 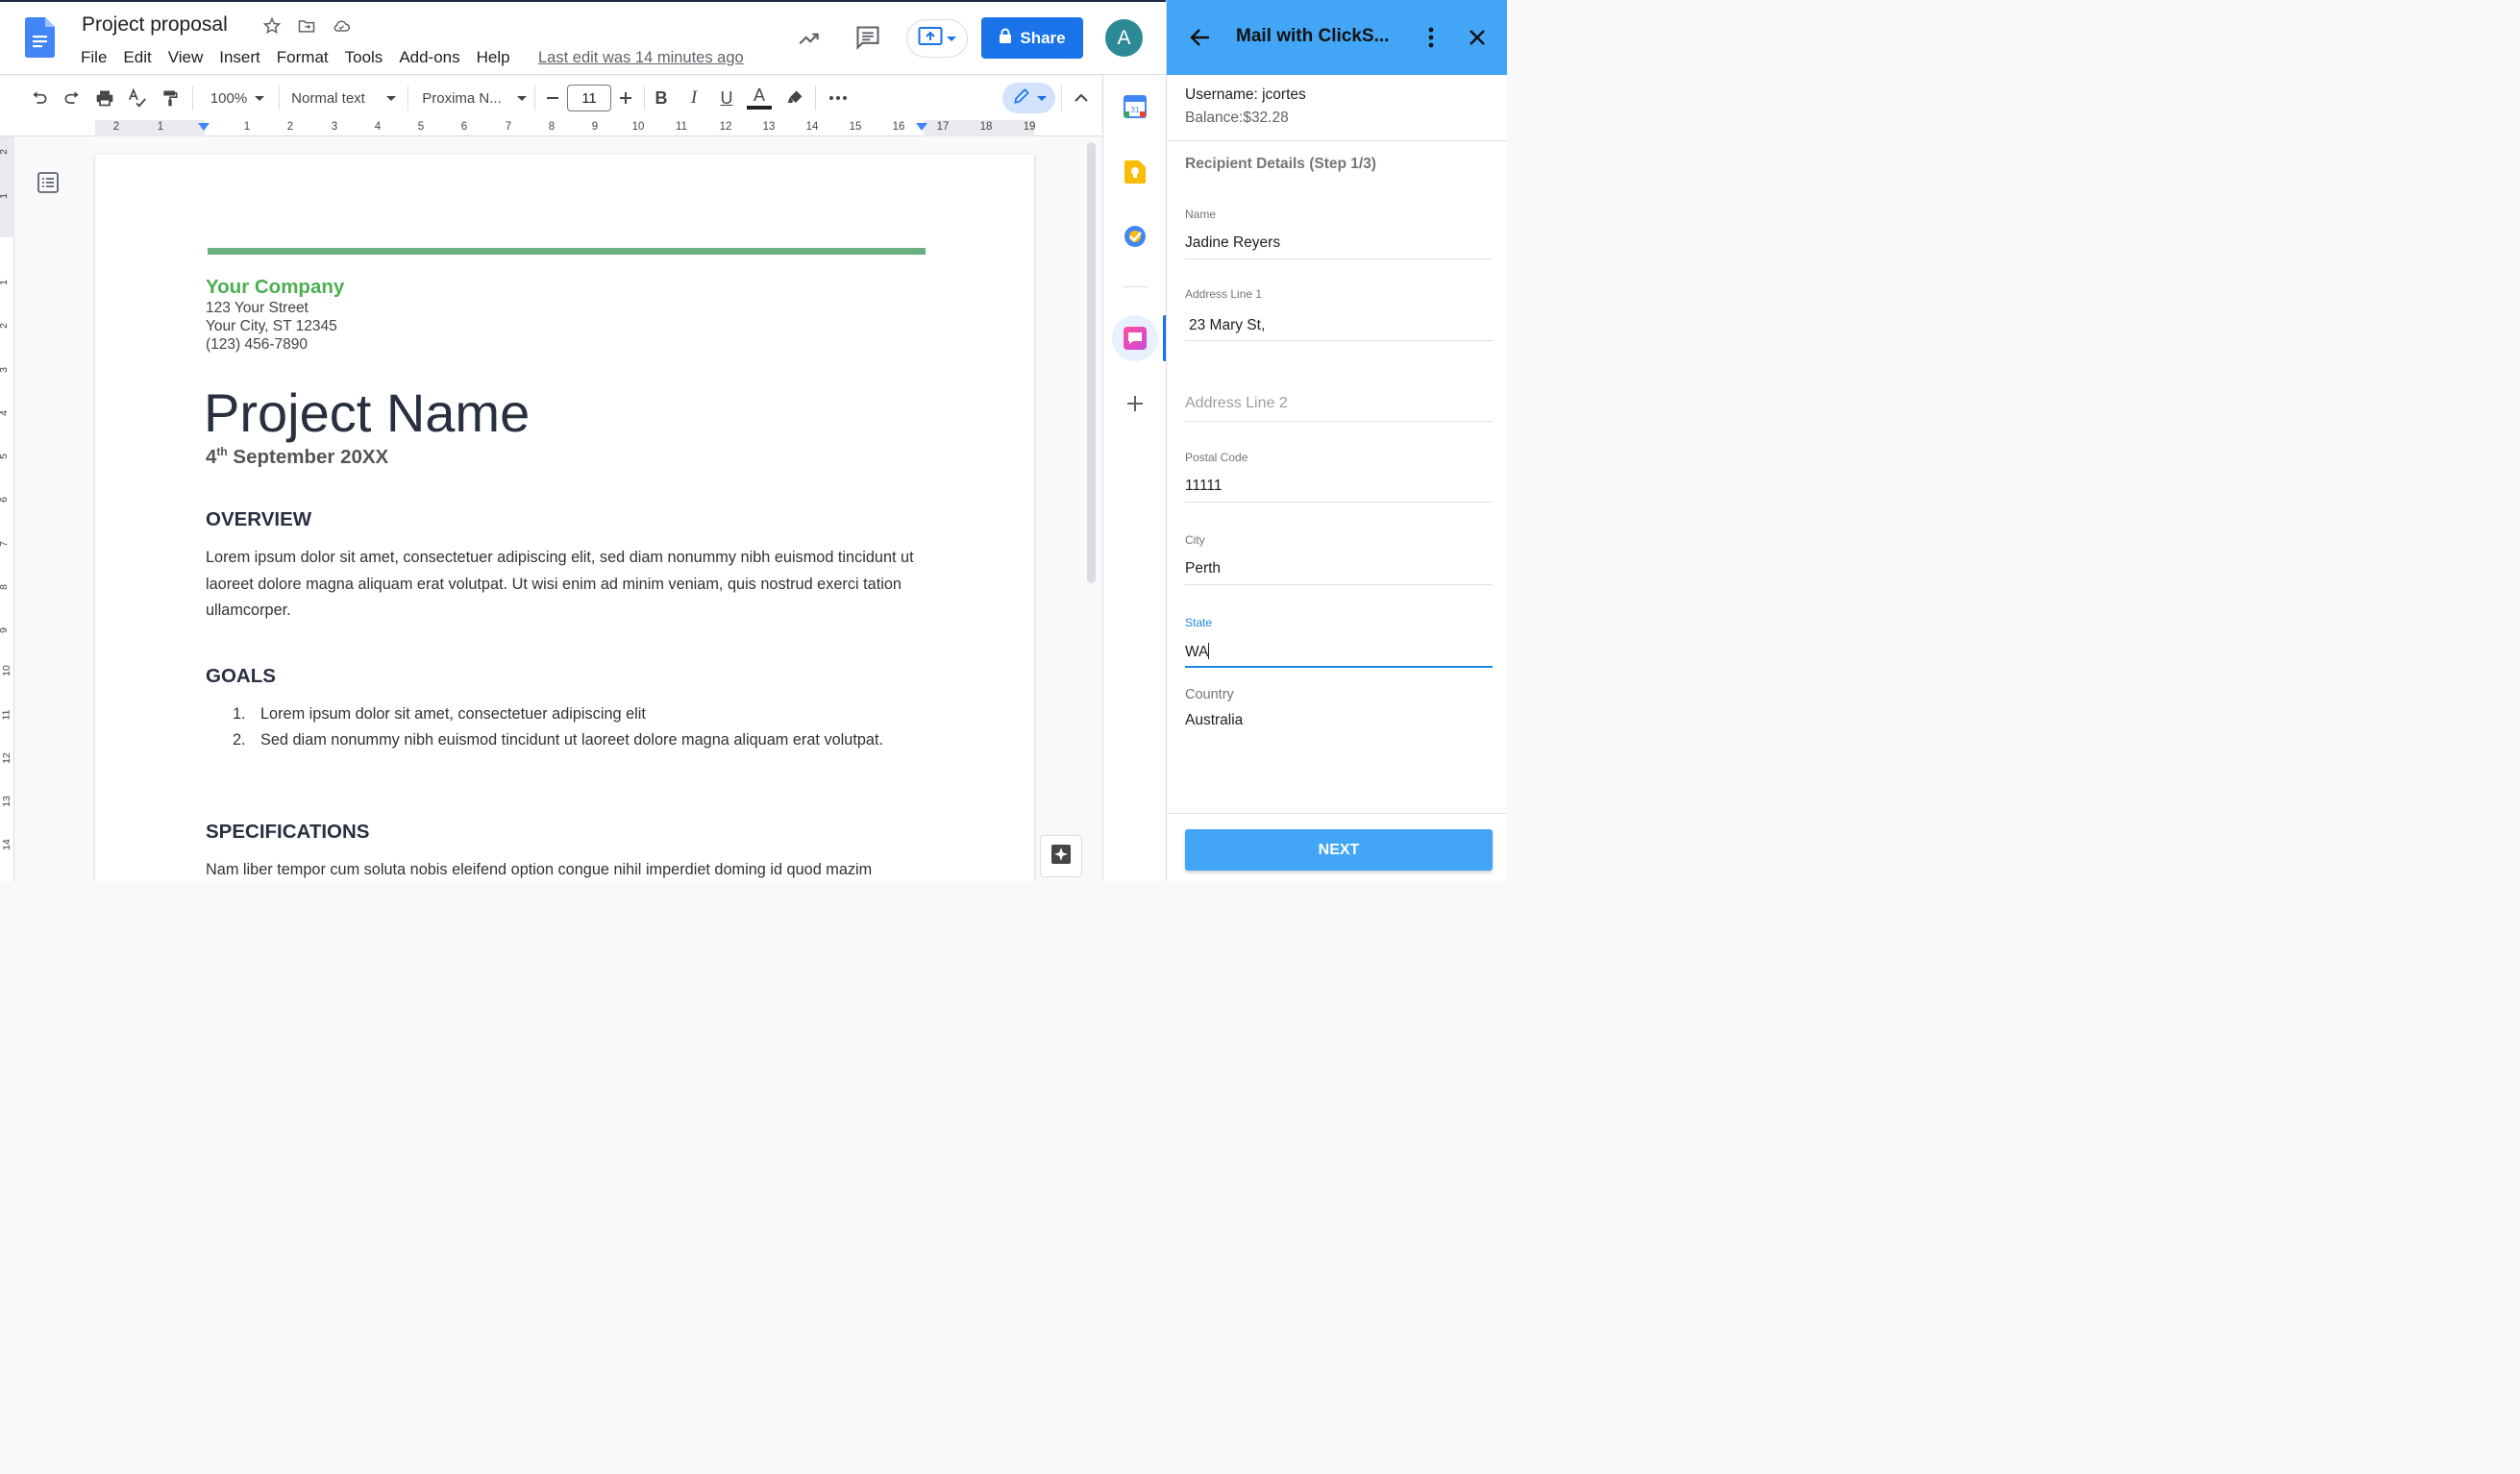 I want to click on zoom-value: 100%, so click(x=229, y=98).